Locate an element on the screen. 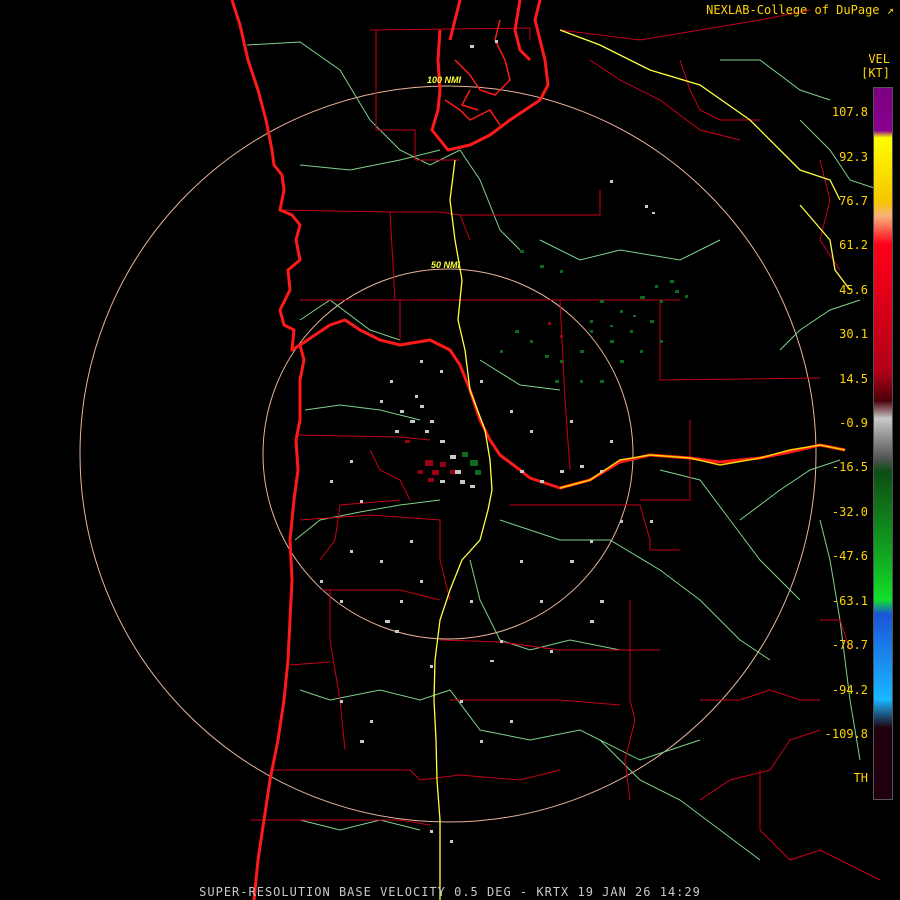 The image size is (900, 900). sound-shoreline is located at coordinates (477, 72).